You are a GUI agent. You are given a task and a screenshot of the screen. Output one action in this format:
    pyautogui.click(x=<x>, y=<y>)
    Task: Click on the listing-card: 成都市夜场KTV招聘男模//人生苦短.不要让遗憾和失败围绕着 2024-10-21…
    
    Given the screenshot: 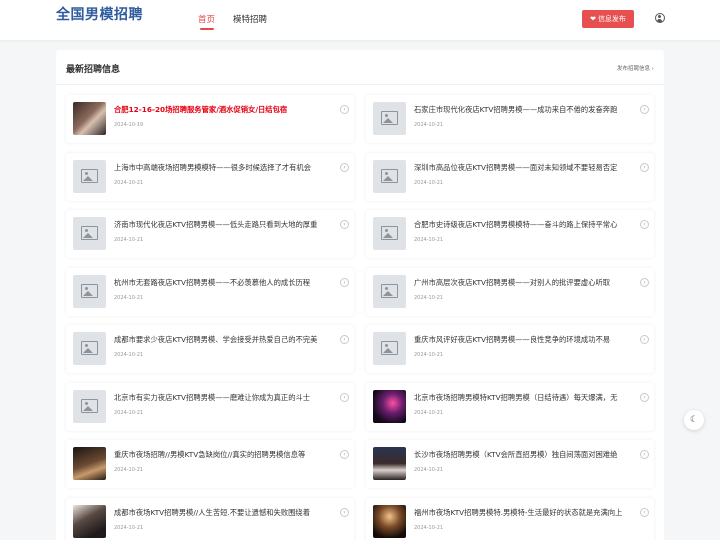 What is the action you would take?
    pyautogui.click(x=210, y=518)
    